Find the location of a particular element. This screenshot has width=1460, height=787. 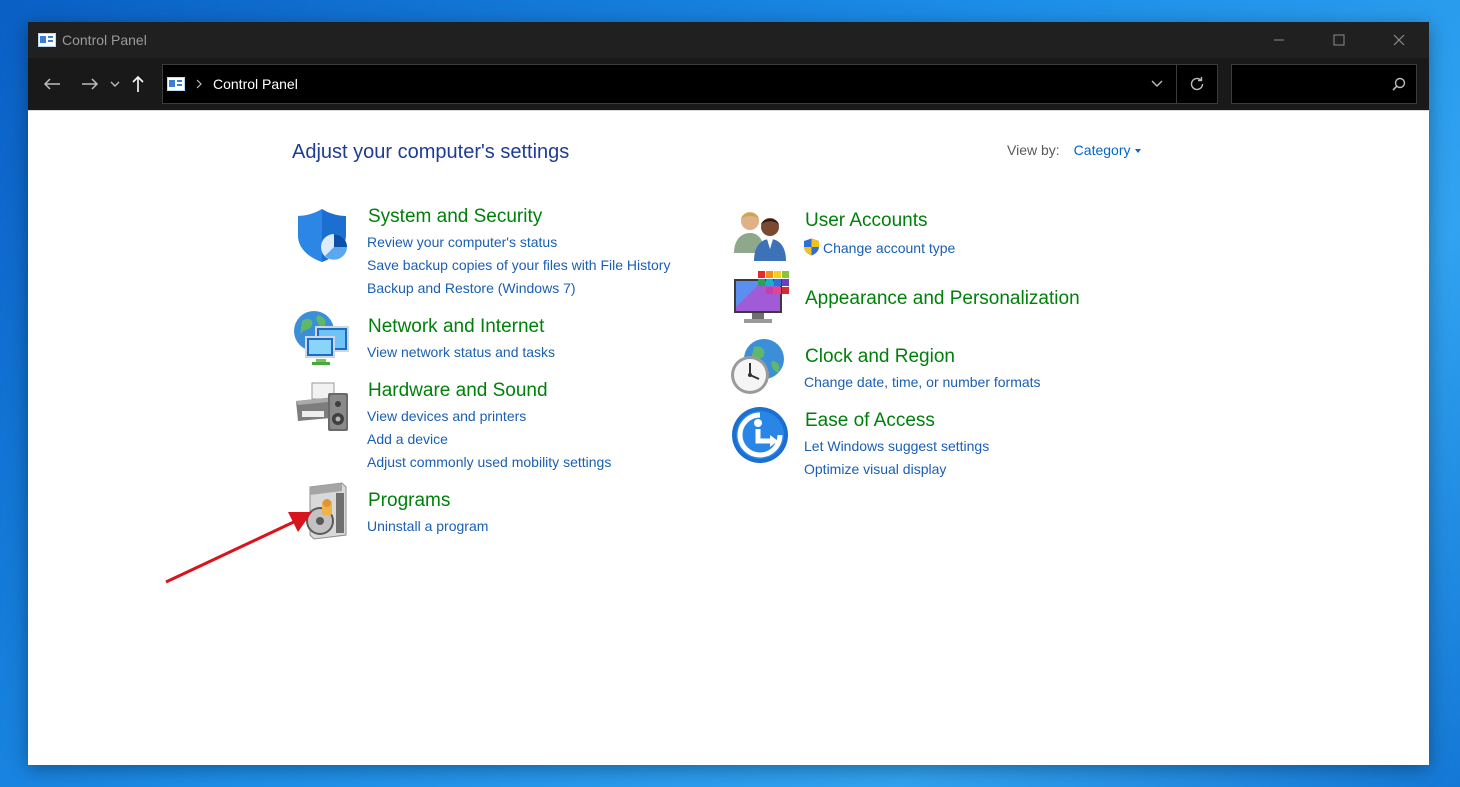

maximize-icon is located at coordinates (1339, 40).